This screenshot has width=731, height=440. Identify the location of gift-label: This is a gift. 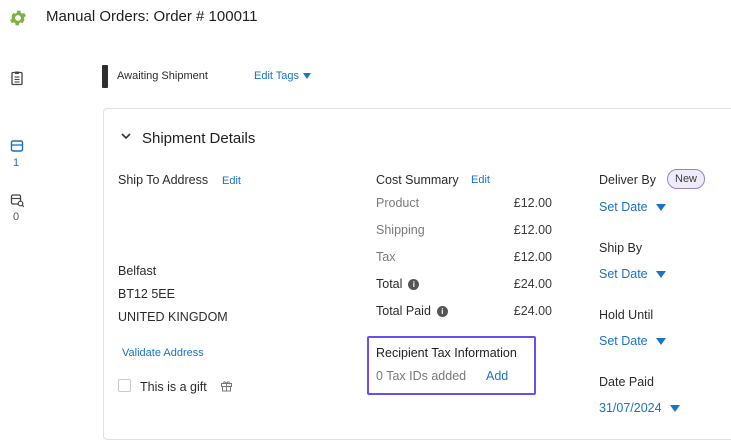
(173, 387).